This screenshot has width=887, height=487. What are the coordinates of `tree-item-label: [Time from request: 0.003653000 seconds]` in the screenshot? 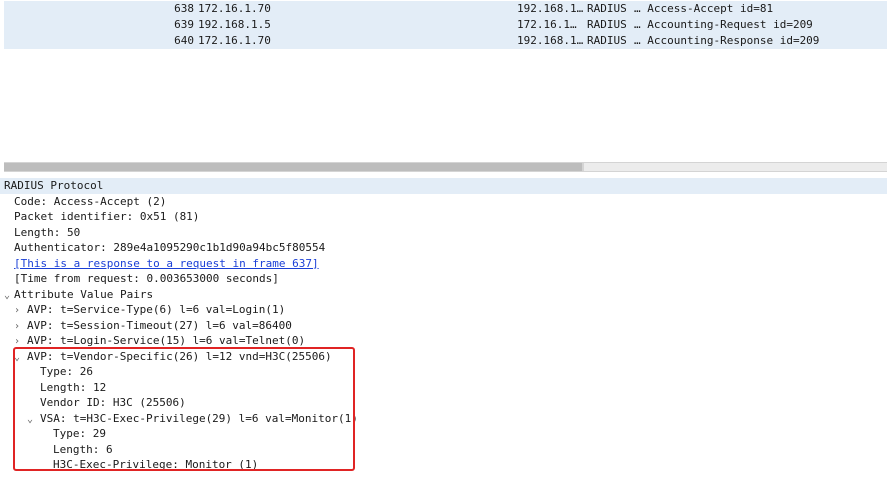 It's located at (146, 278).